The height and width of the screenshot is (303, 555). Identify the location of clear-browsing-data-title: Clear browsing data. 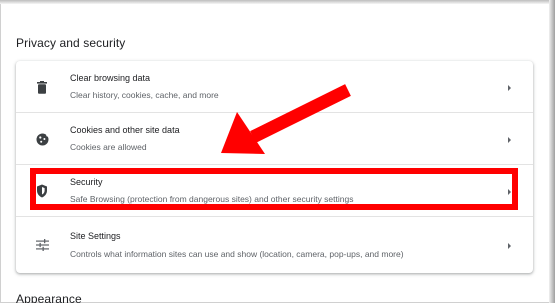
(110, 78).